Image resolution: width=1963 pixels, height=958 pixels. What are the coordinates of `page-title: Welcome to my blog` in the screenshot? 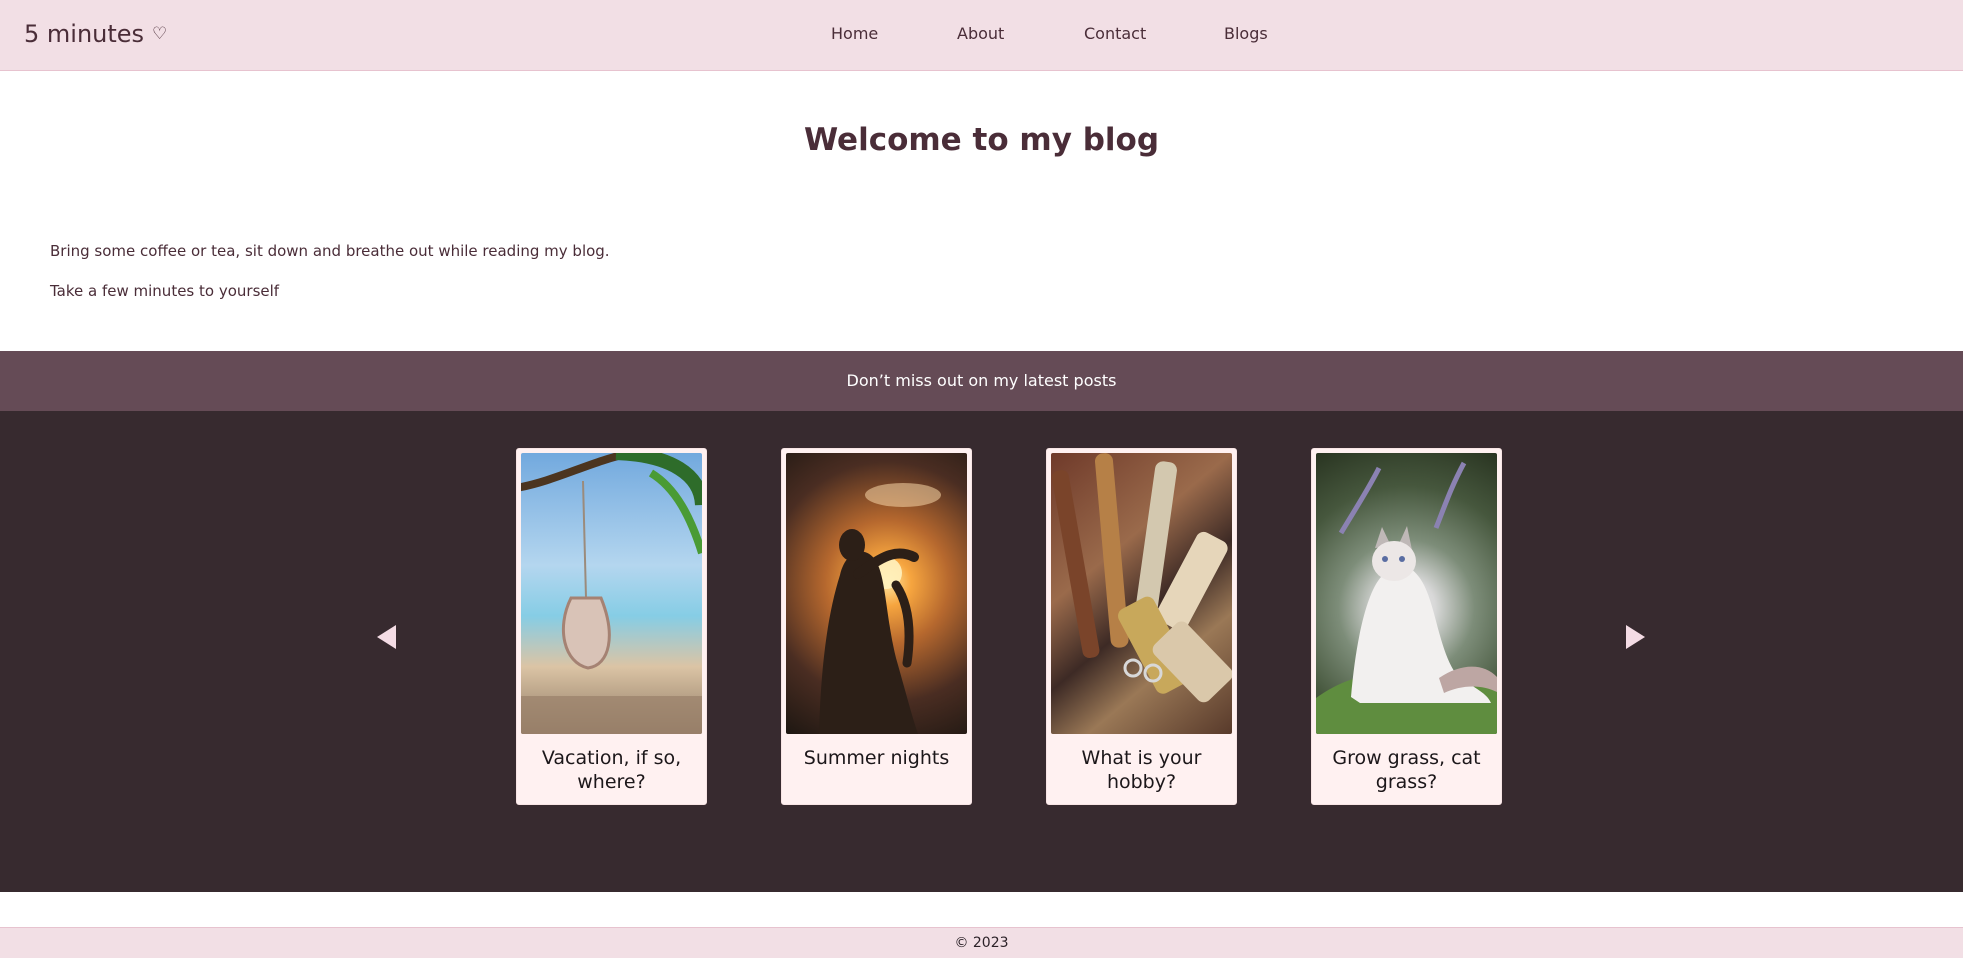 It's located at (981, 140).